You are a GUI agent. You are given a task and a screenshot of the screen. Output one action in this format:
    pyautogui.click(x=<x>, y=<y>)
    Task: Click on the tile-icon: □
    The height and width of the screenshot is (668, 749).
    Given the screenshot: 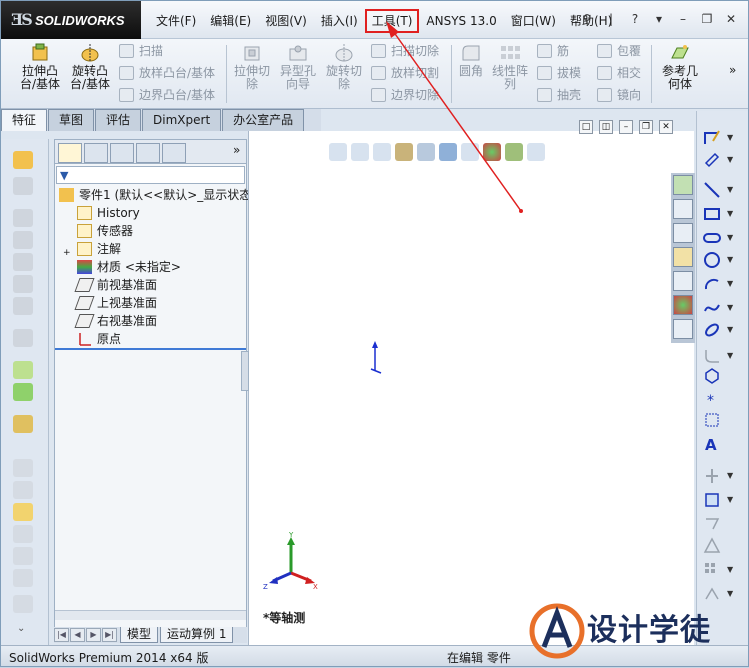 What is the action you would take?
    pyautogui.click(x=586, y=127)
    